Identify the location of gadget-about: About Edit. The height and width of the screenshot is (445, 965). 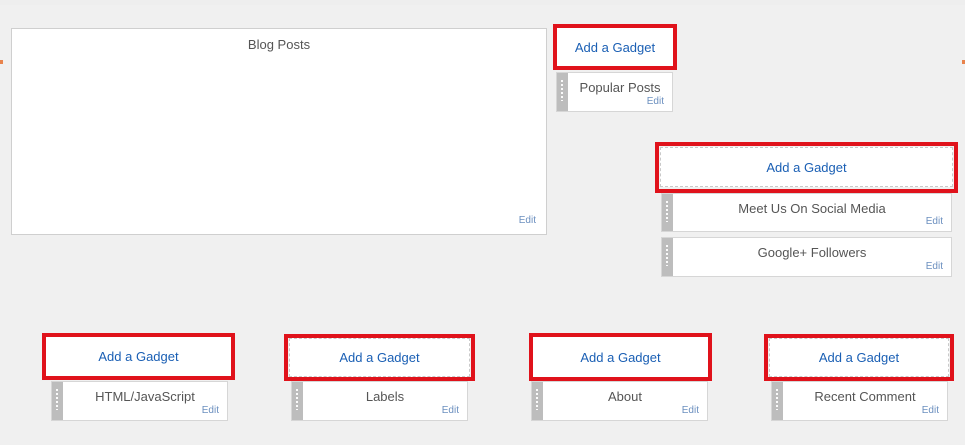
(619, 401).